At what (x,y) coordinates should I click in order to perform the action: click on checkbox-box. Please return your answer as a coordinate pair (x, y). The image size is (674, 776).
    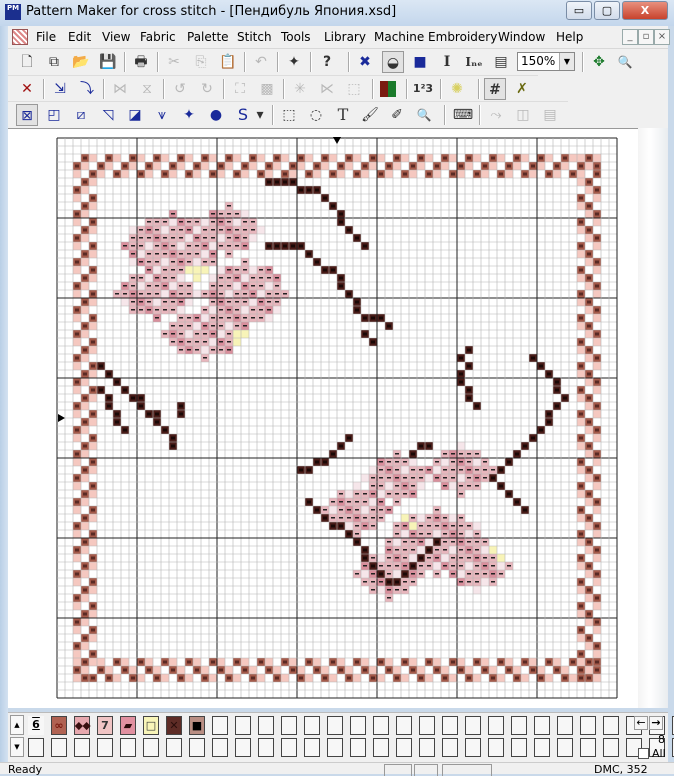
    Looking at the image, I should click on (643, 753).